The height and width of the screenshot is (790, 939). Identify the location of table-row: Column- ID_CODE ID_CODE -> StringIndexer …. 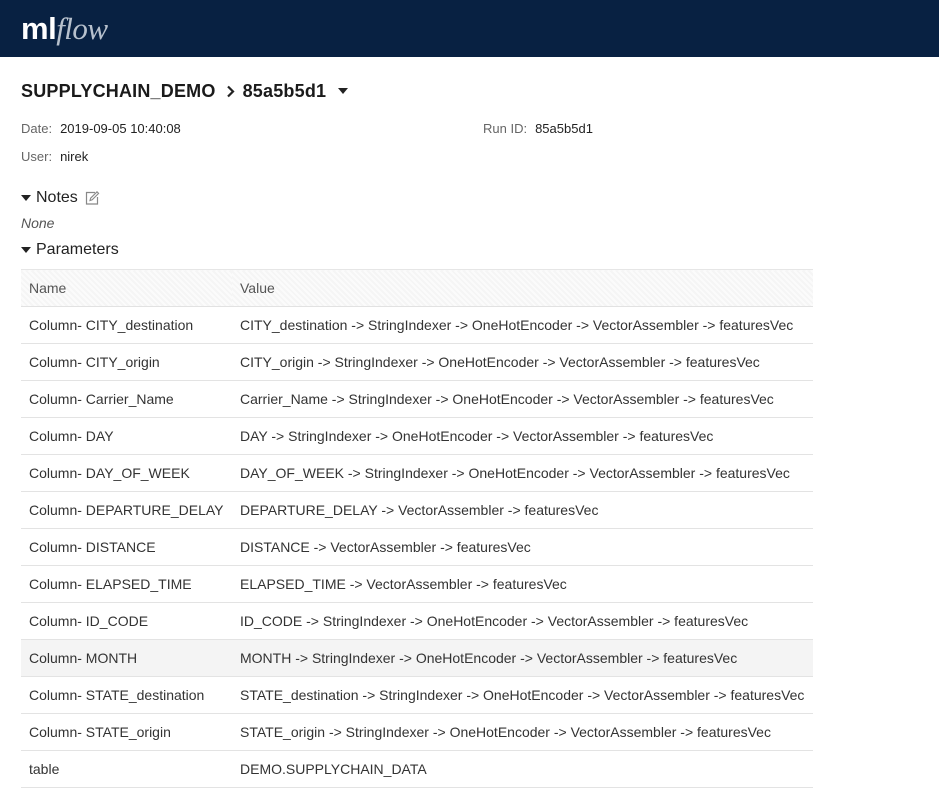
(417, 621).